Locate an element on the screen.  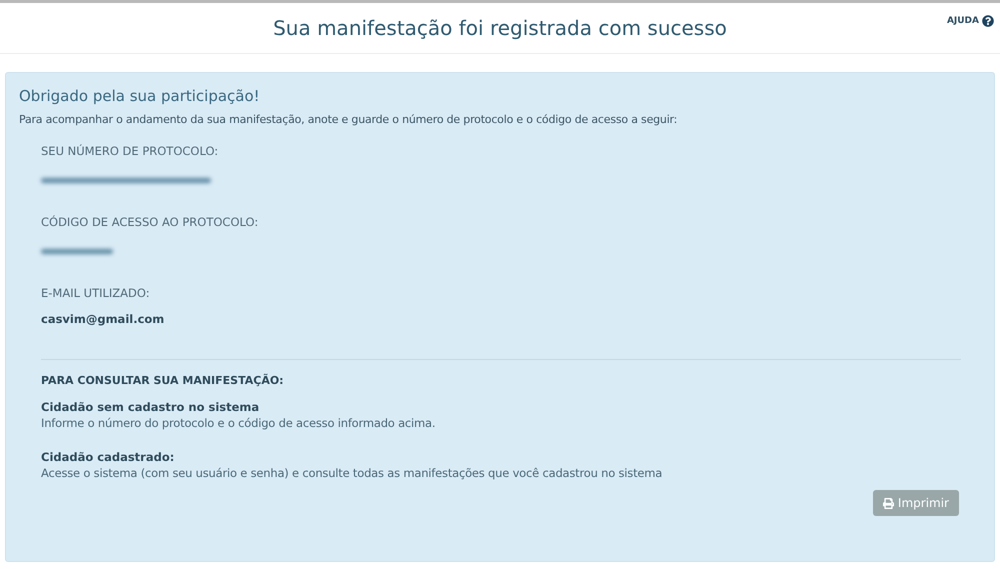
field-label: SEU NÚMERO DE PROTOCOLO: is located at coordinates (130, 151).